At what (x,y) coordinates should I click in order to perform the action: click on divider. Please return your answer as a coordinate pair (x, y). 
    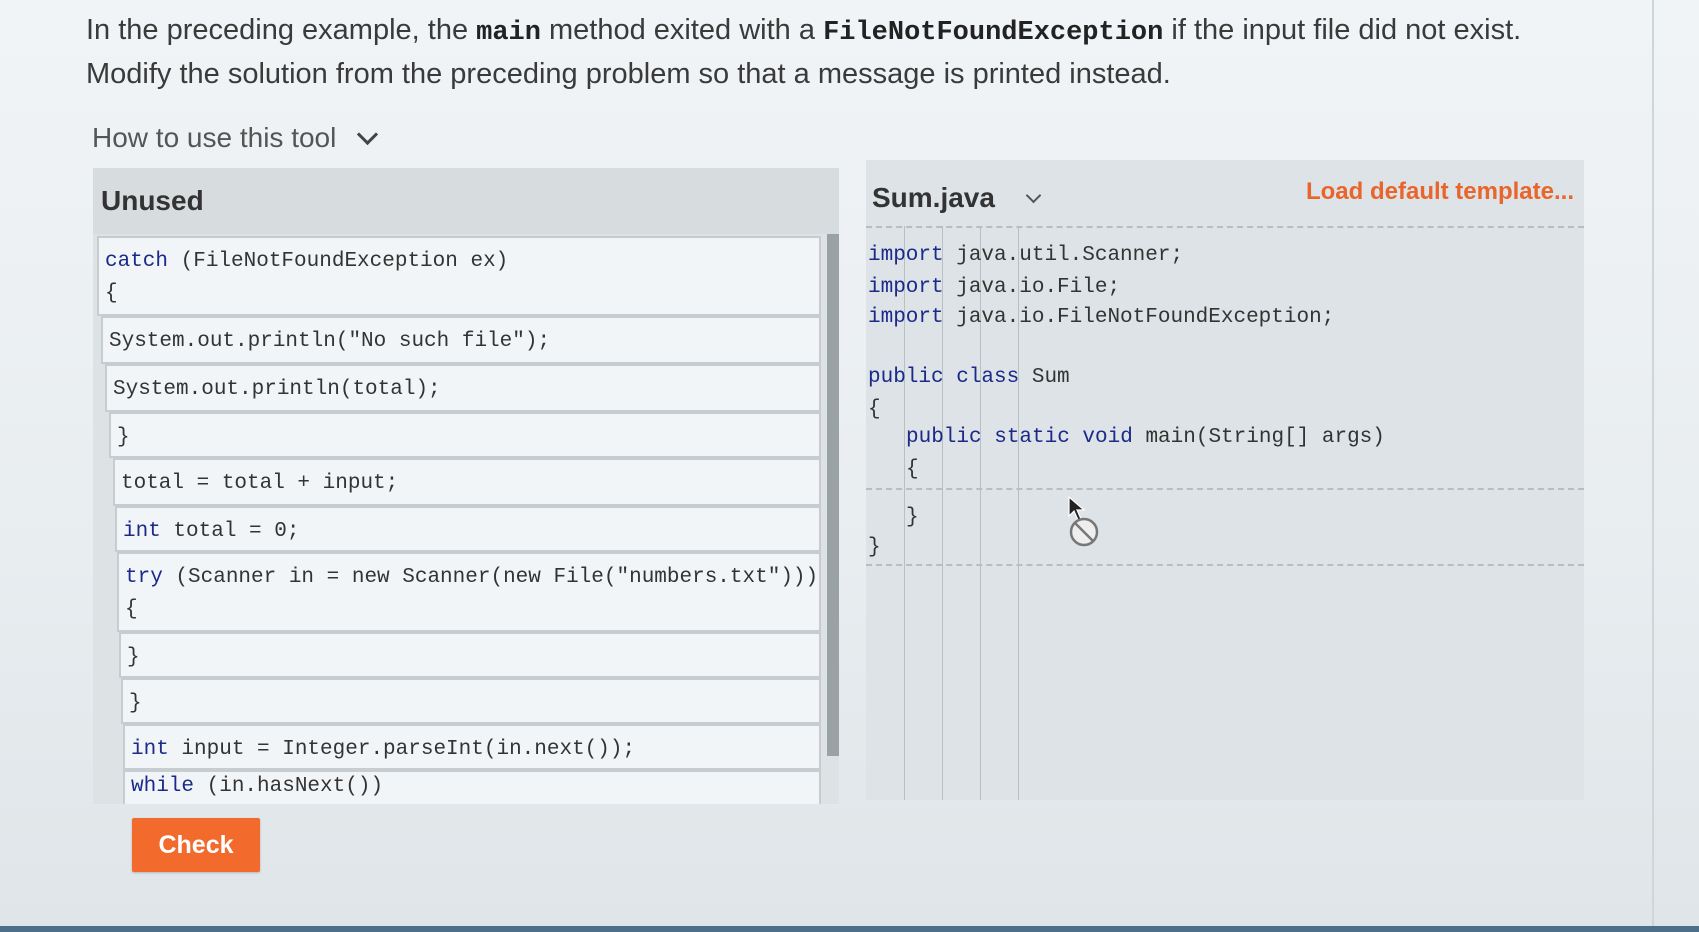
    Looking at the image, I should click on (1225, 227).